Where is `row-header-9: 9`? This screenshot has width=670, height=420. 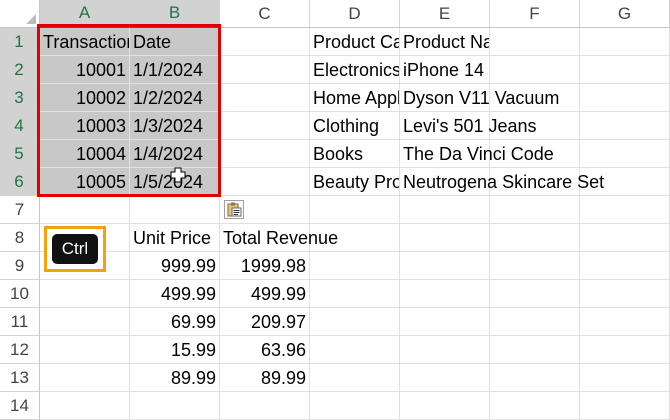 row-header-9: 9 is located at coordinates (20, 266).